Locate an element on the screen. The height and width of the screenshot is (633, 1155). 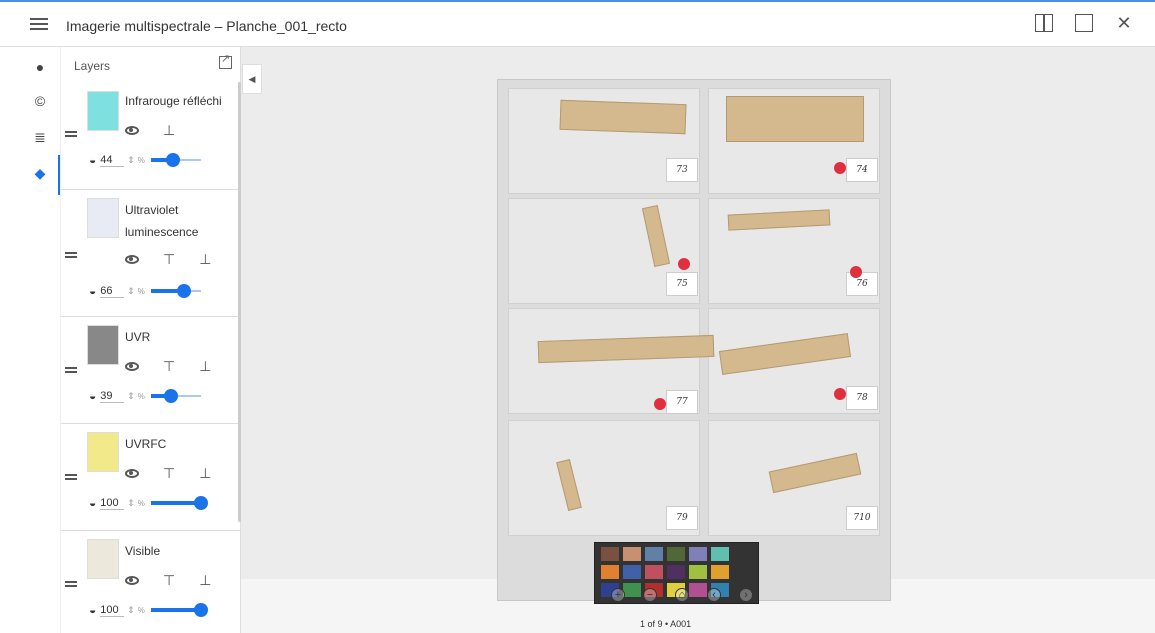
layer-item: UVR ⊤ ⊥ ◒ 39 ⇕ % is located at coordinates (150, 370).